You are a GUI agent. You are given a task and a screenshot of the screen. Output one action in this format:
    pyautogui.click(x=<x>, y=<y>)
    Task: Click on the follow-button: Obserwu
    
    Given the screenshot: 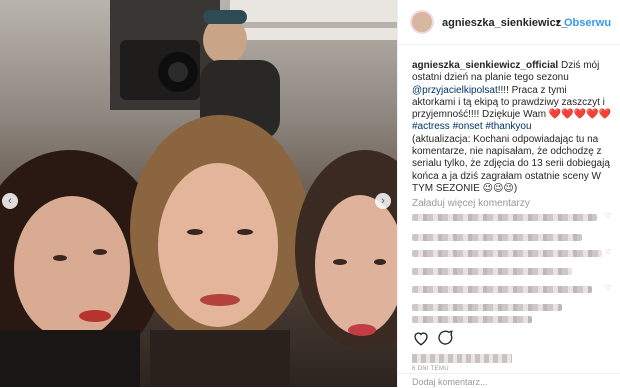 What is the action you would take?
    pyautogui.click(x=587, y=23)
    